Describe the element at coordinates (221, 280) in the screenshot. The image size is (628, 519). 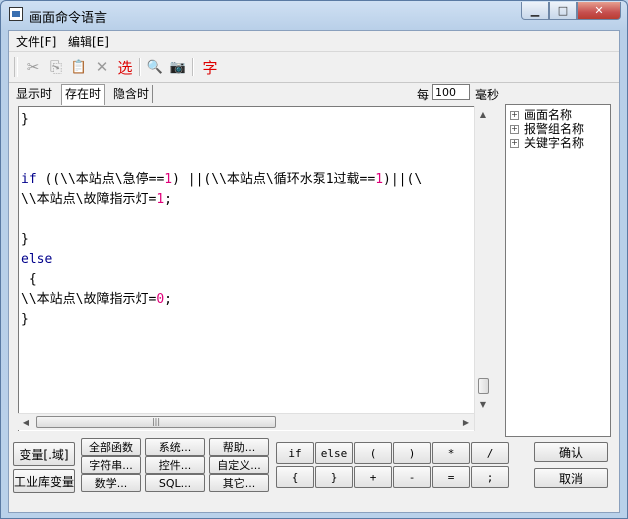
I see `code-line: {` at that location.